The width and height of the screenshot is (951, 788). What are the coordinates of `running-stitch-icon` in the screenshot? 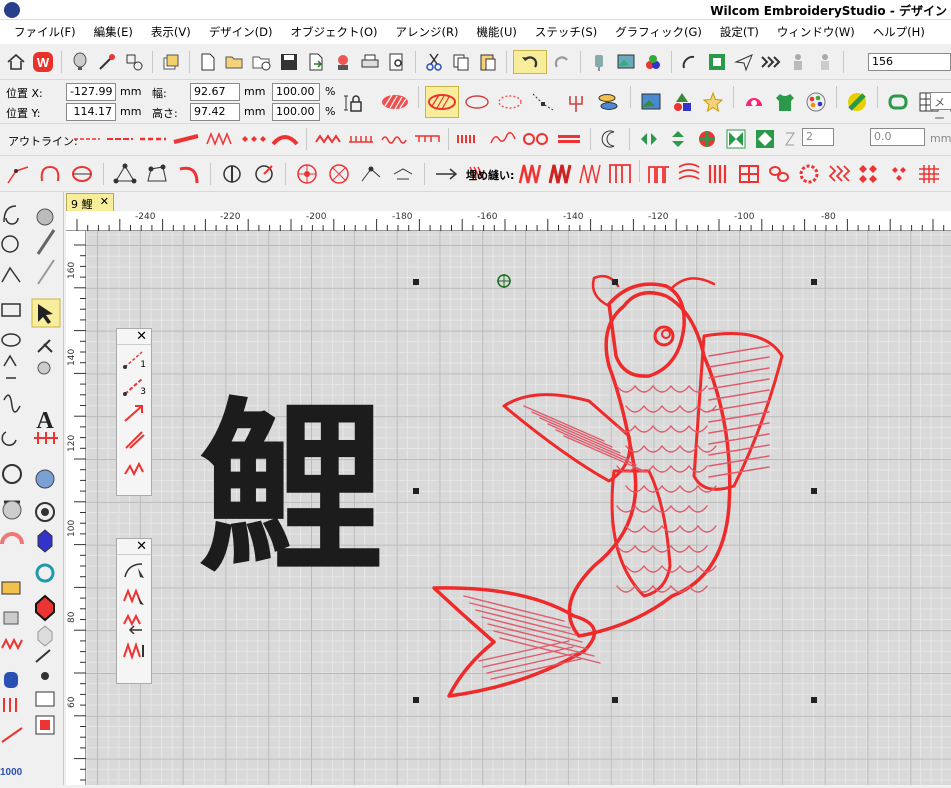 It's located at (87, 139).